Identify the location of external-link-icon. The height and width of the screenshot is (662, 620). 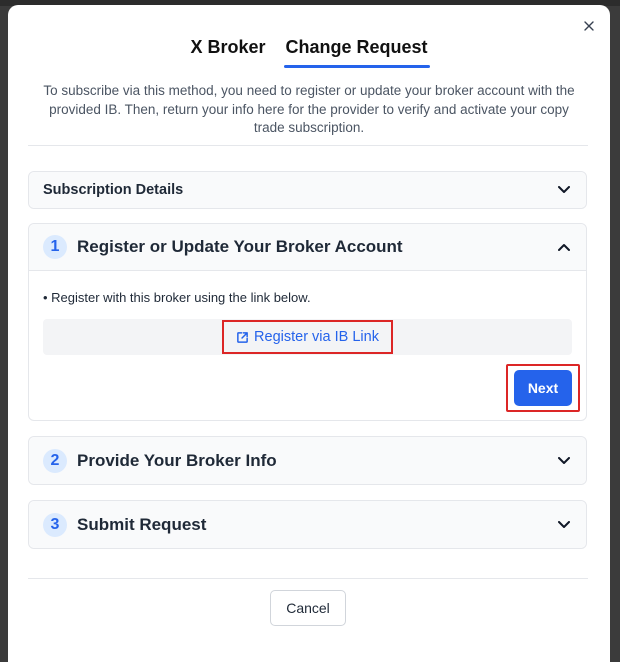
(242, 337).